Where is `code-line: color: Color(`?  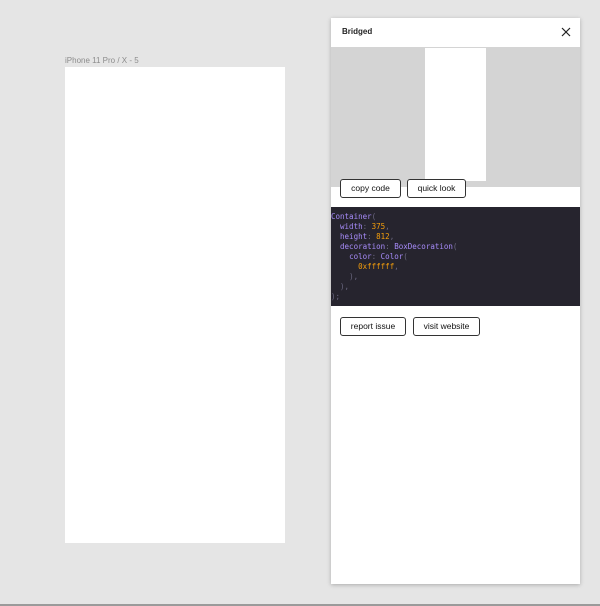 code-line: color: Color( is located at coordinates (378, 256).